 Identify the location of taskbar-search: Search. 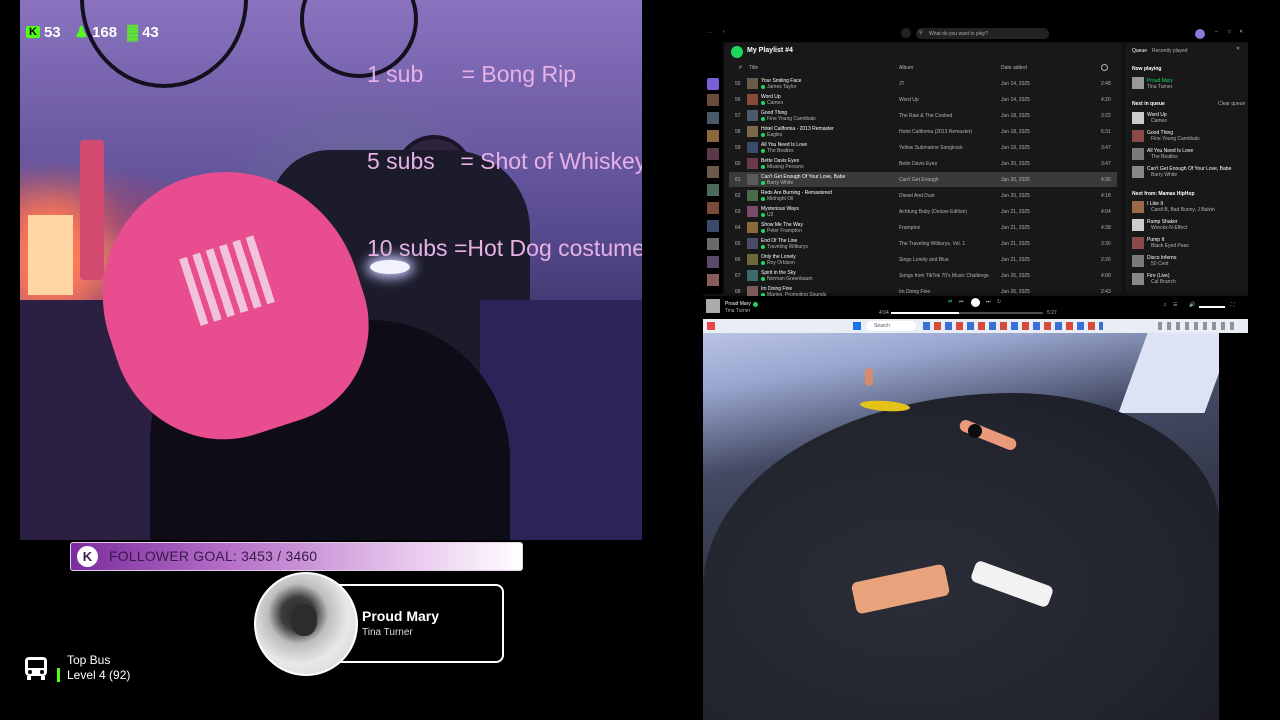
(891, 326).